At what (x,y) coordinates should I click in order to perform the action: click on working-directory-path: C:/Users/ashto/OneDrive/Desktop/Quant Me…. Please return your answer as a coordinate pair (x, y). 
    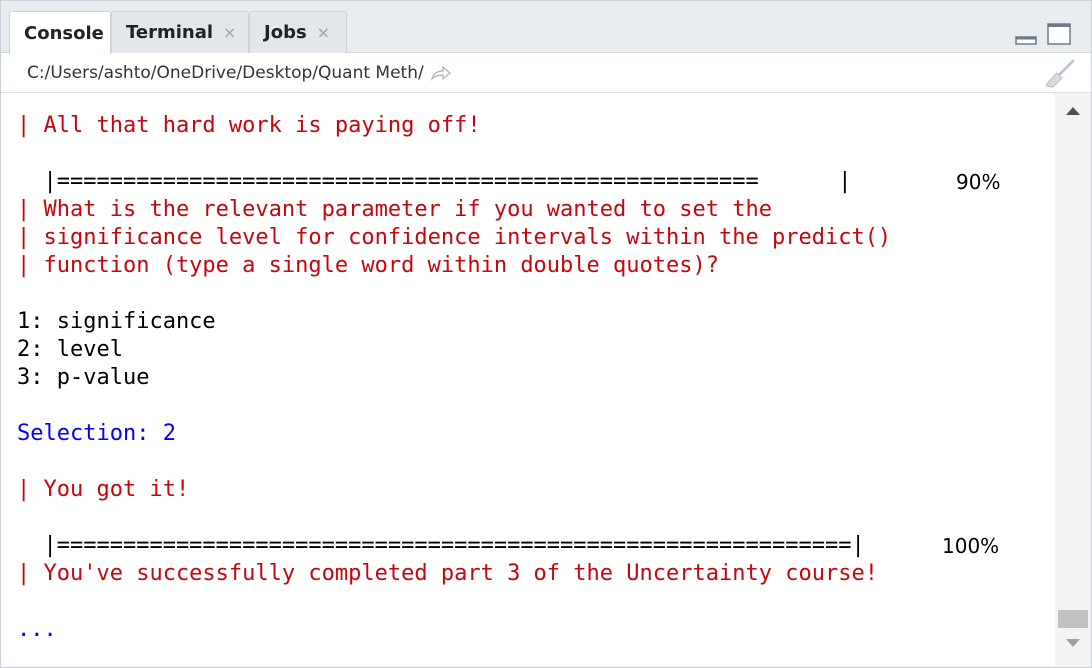
    Looking at the image, I should click on (225, 72).